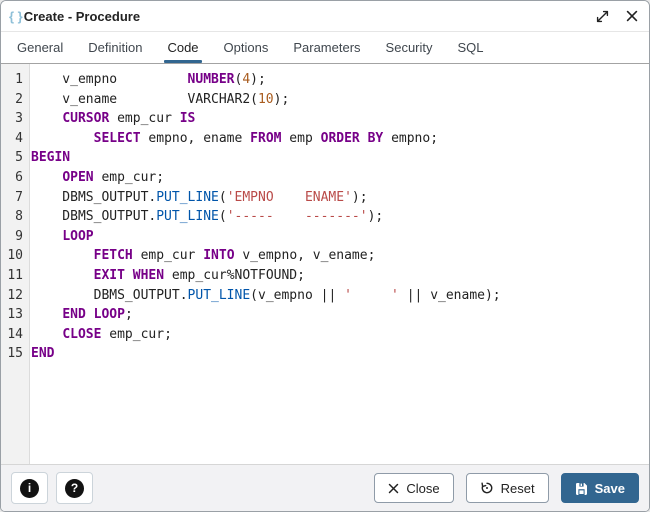 The image size is (650, 512). What do you see at coordinates (19, 79) in the screenshot?
I see `line-number: 1` at bounding box center [19, 79].